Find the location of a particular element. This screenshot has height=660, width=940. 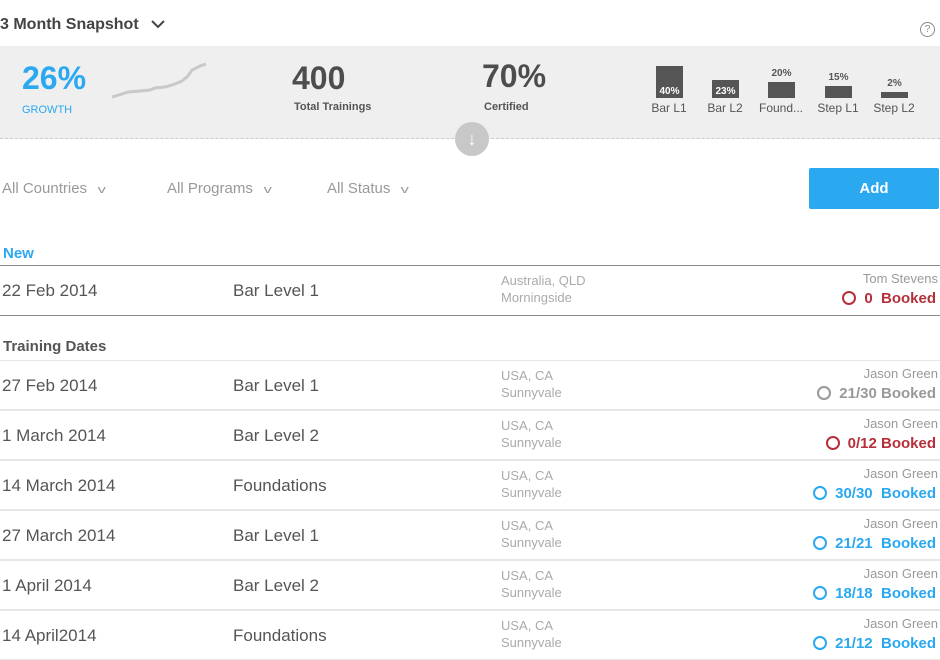

training-date: 27 Feb 2014 is located at coordinates (50, 385).